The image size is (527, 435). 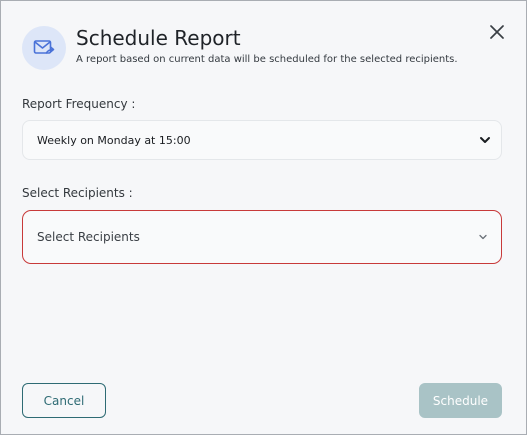 I want to click on recipients-select: Select Recipients, so click(x=262, y=237).